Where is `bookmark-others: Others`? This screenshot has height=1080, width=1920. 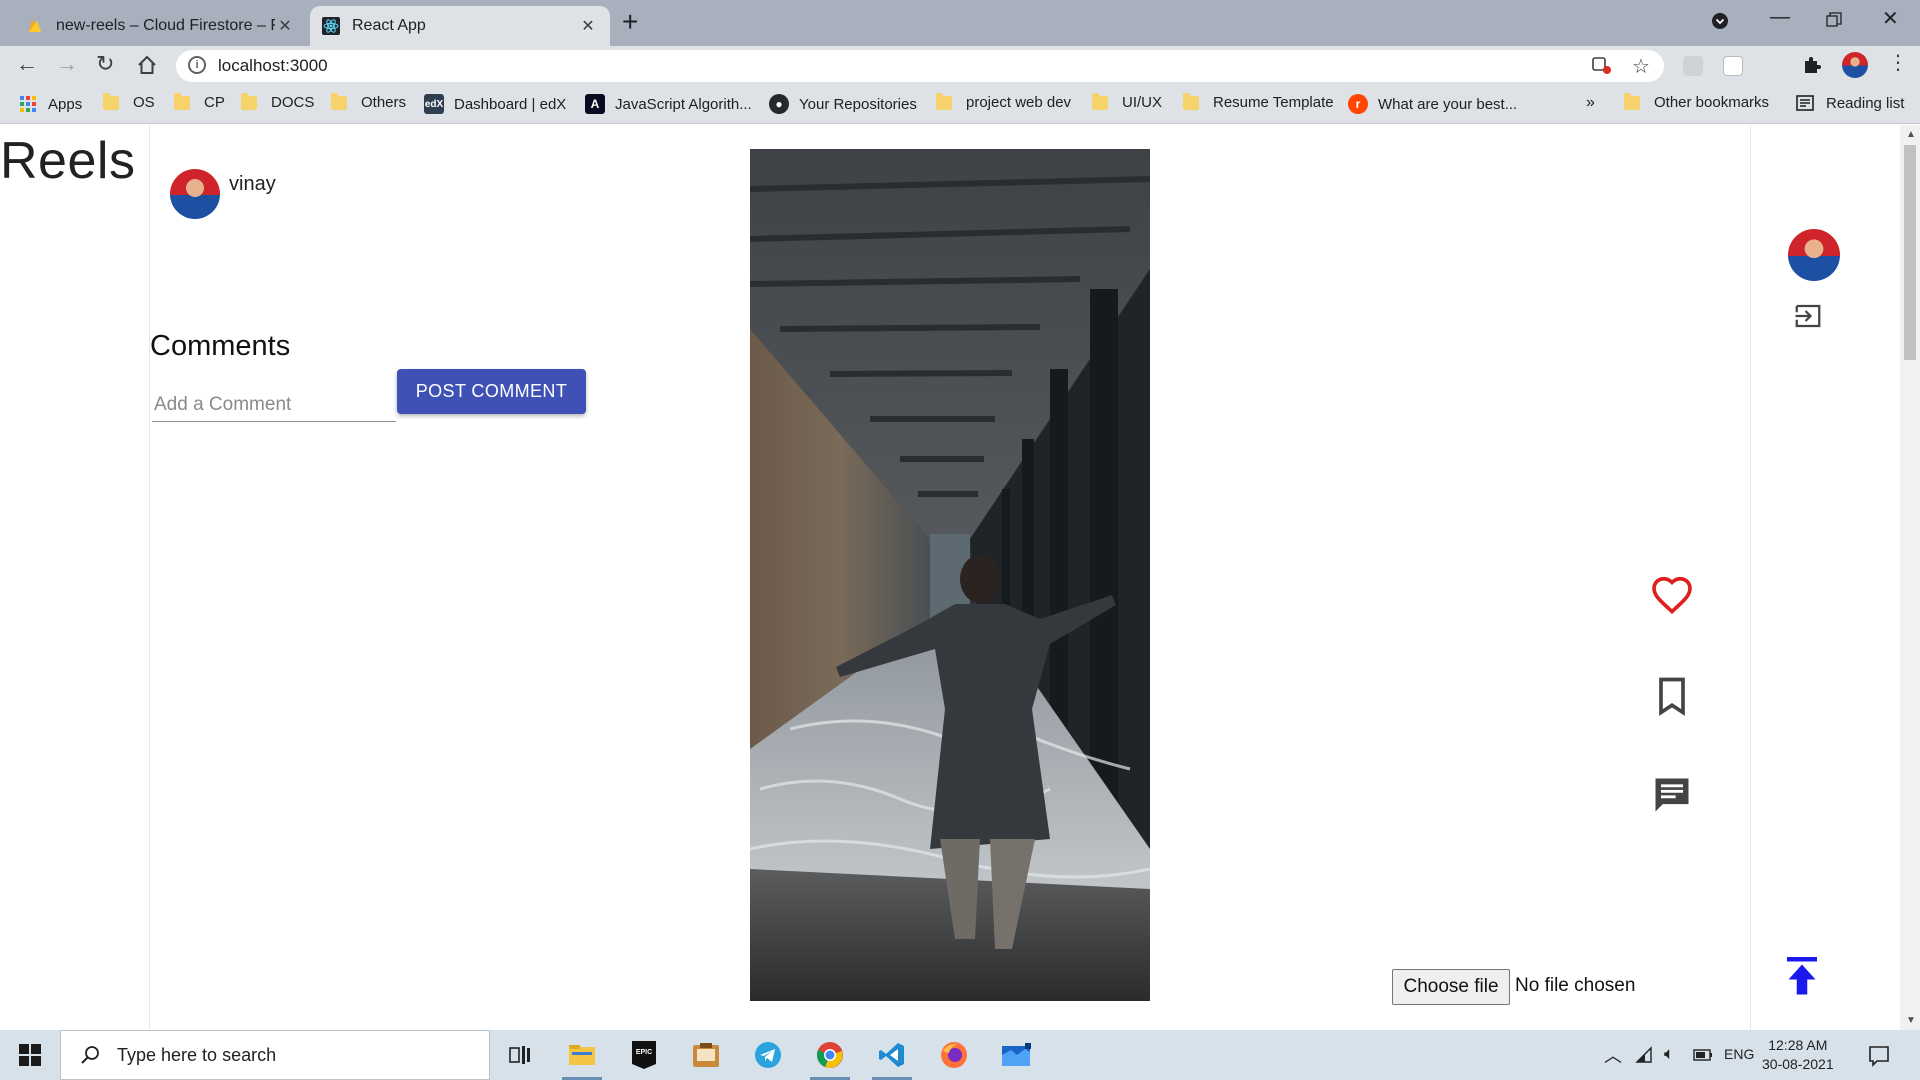
bookmark-others: Others is located at coordinates (369, 101).